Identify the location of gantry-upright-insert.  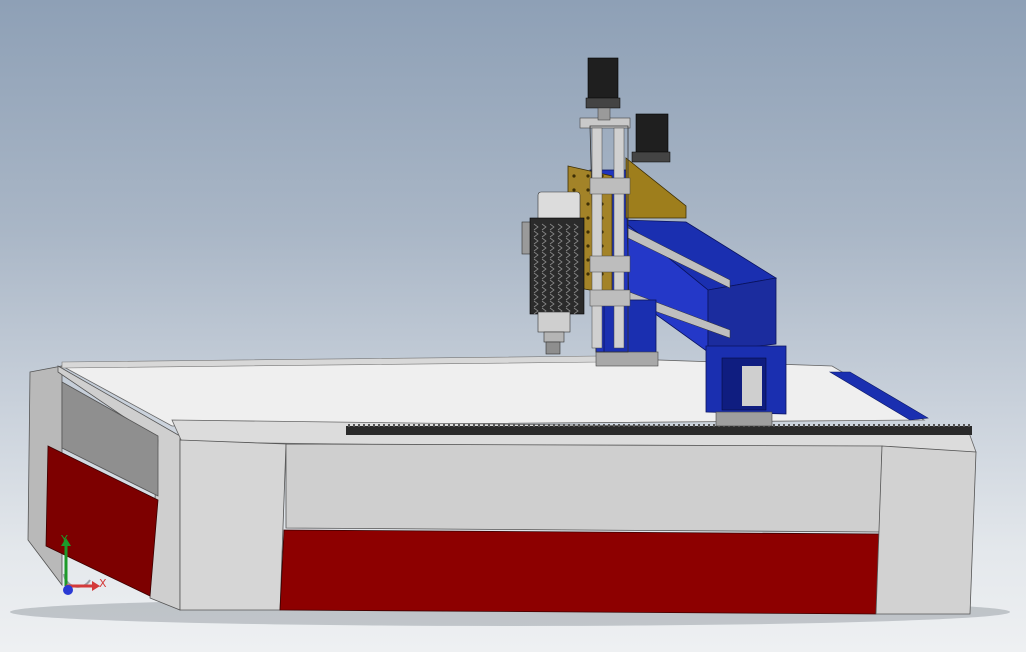
(752, 386).